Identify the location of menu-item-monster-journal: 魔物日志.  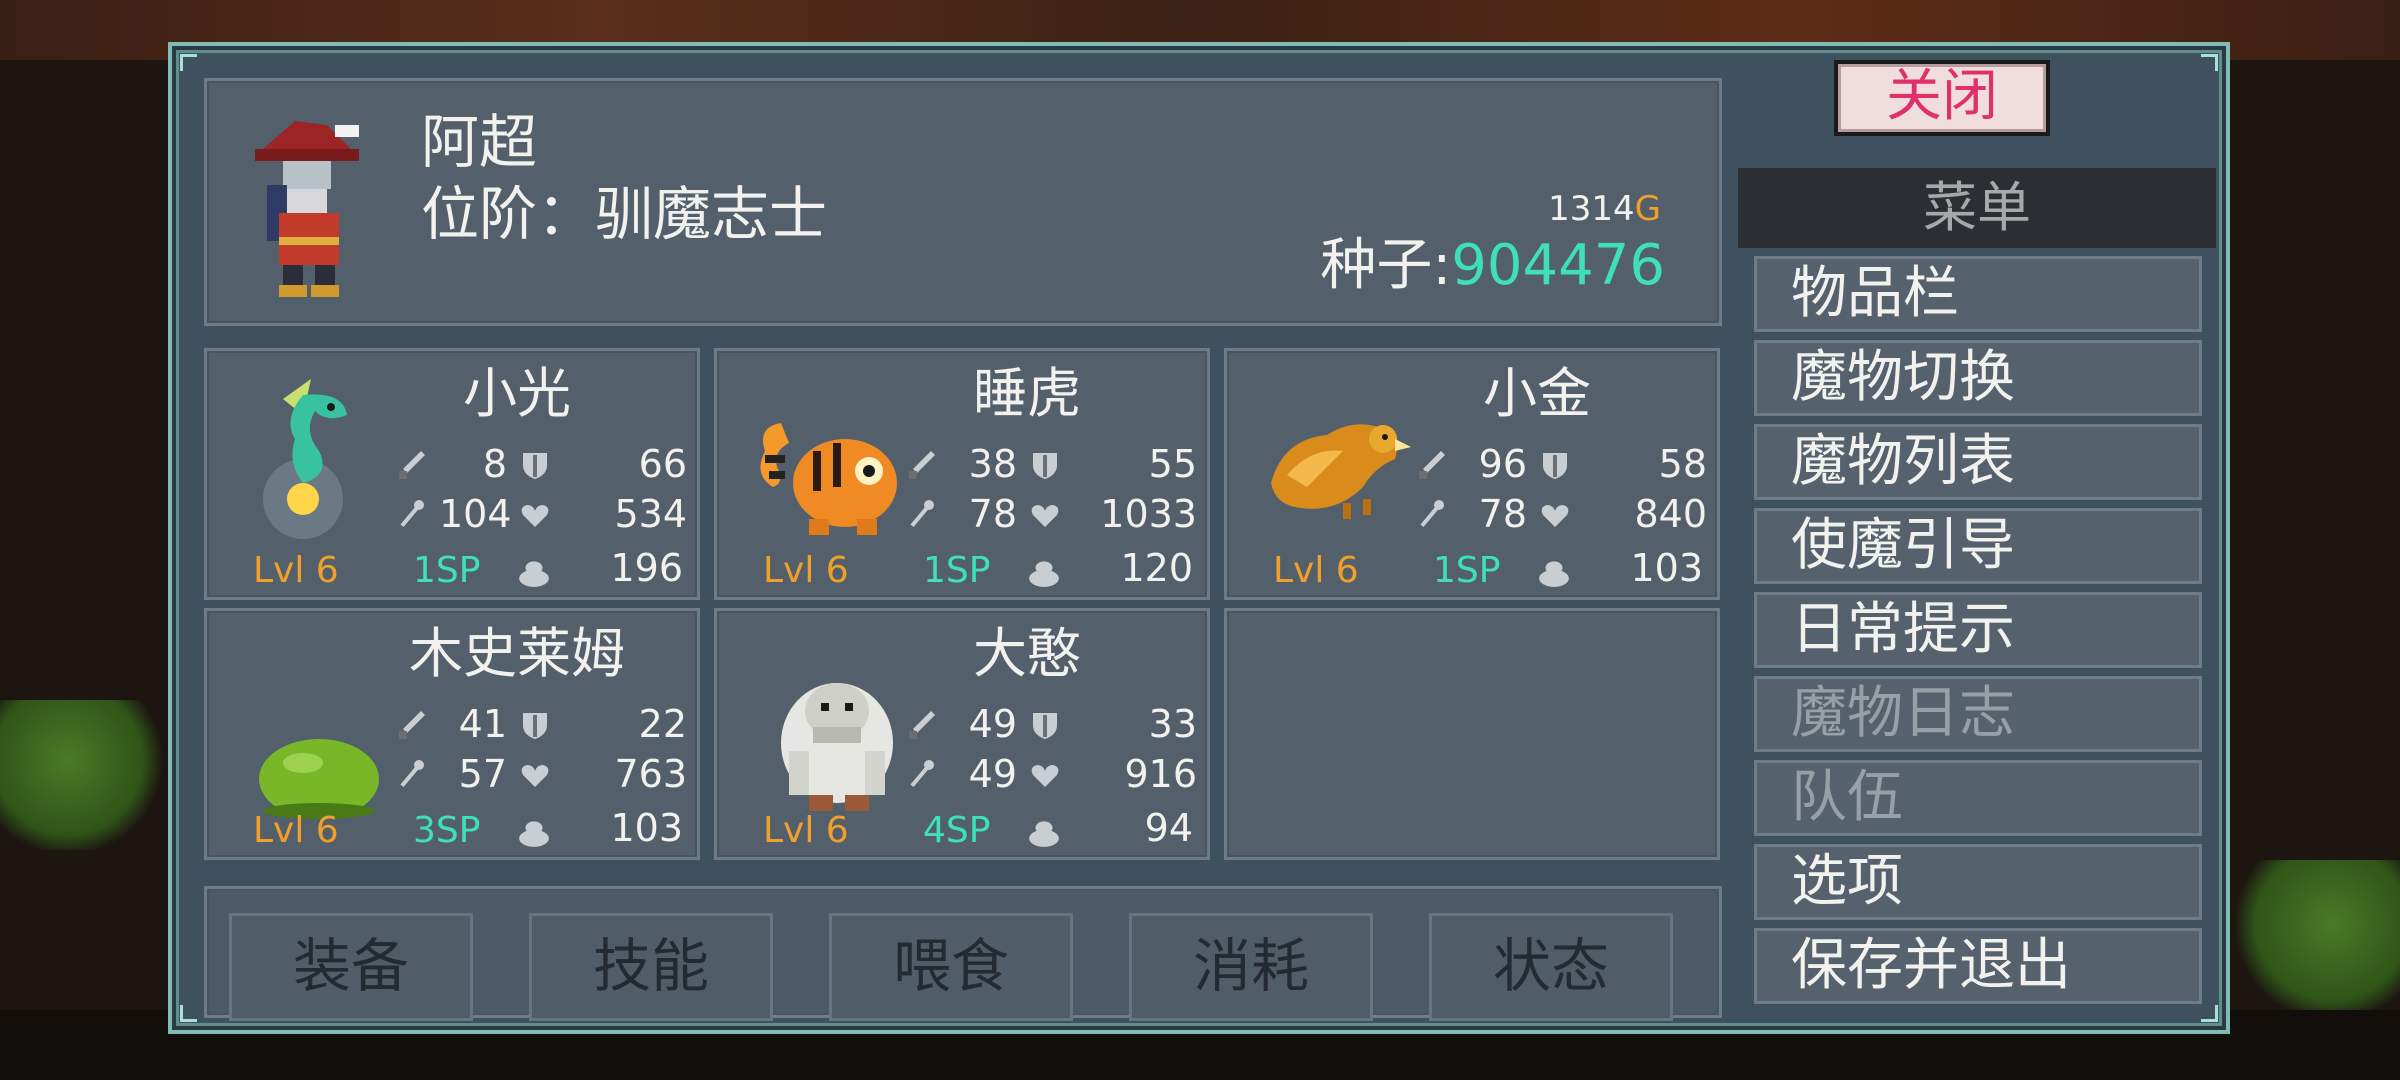
(1978, 714).